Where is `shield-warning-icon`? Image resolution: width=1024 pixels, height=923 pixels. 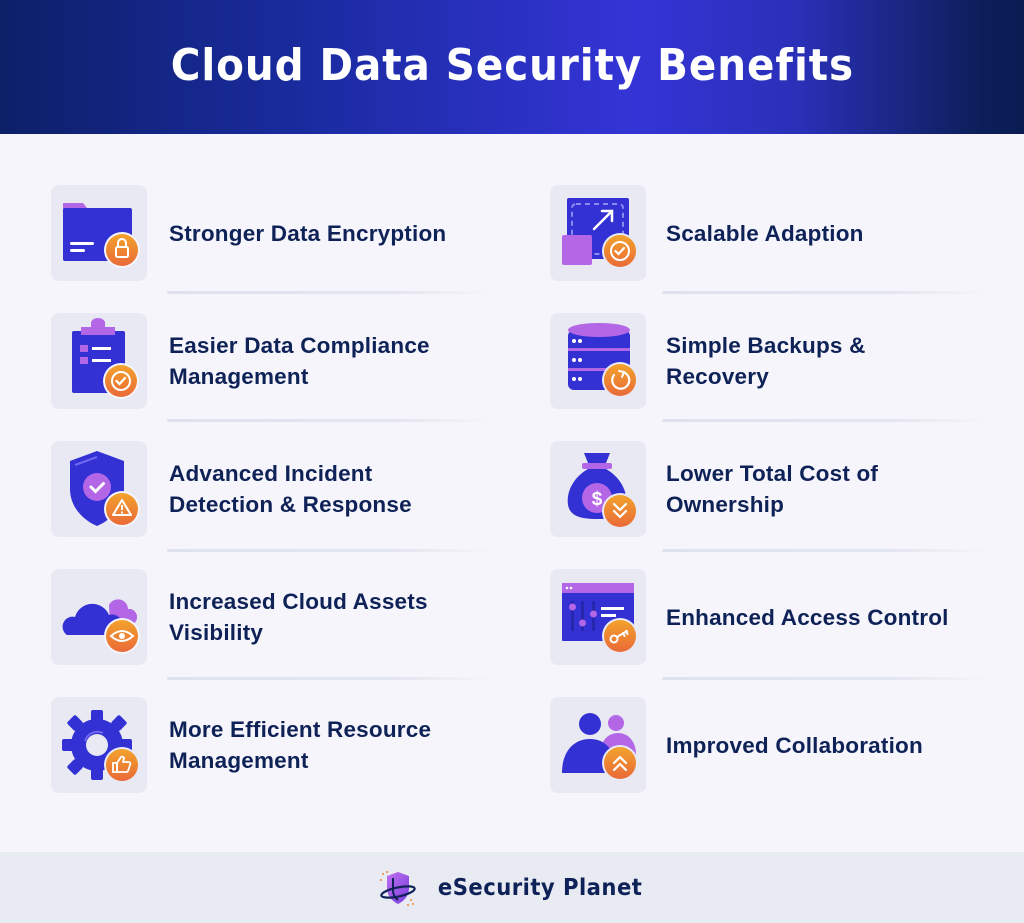
shield-warning-icon is located at coordinates (105, 489).